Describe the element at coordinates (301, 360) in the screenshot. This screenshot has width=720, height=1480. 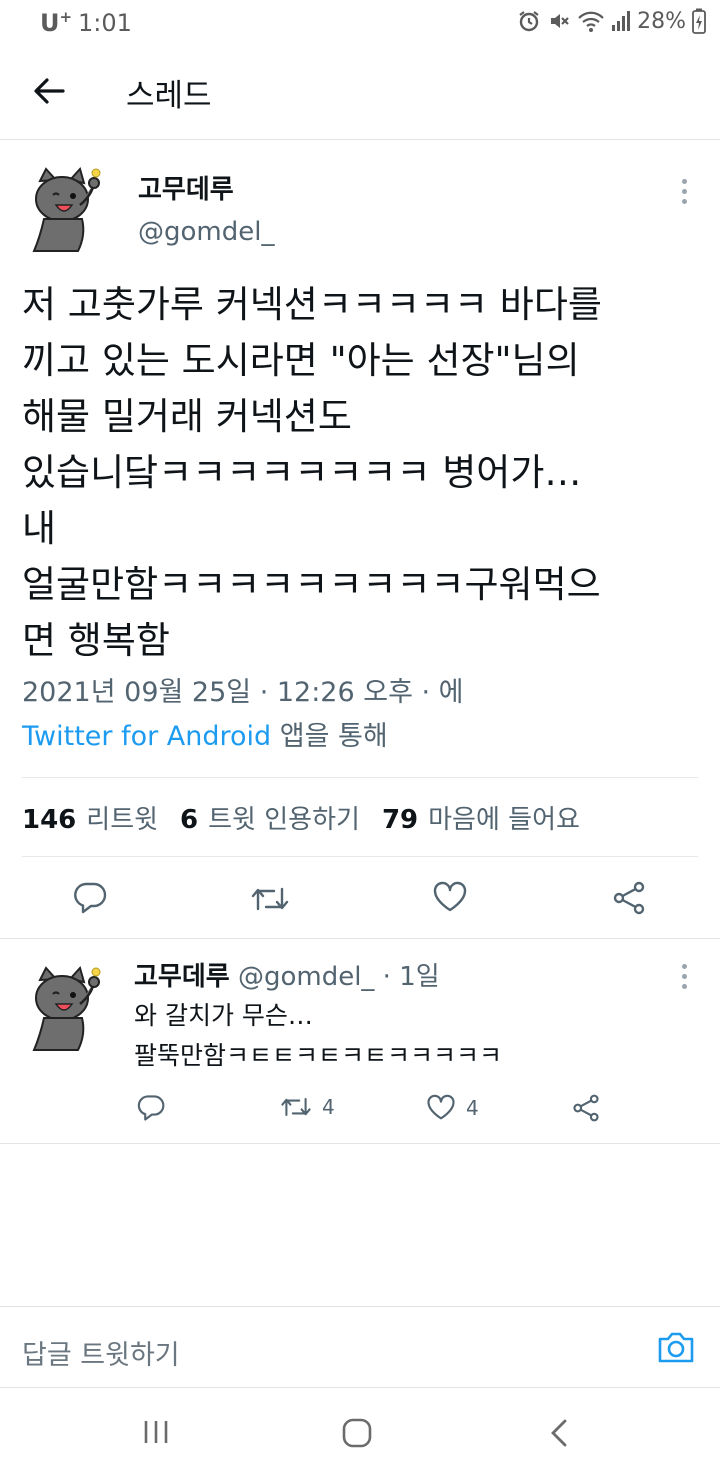
I see `tweet-text-line: 끼고 있는 도시라면 "아는 선장"님의` at that location.